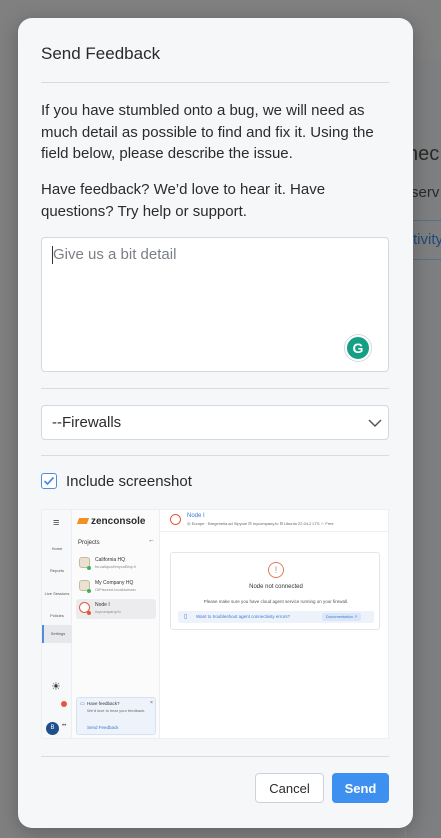  What do you see at coordinates (103, 703) in the screenshot?
I see `preview-feedback-title: Have feedback?` at bounding box center [103, 703].